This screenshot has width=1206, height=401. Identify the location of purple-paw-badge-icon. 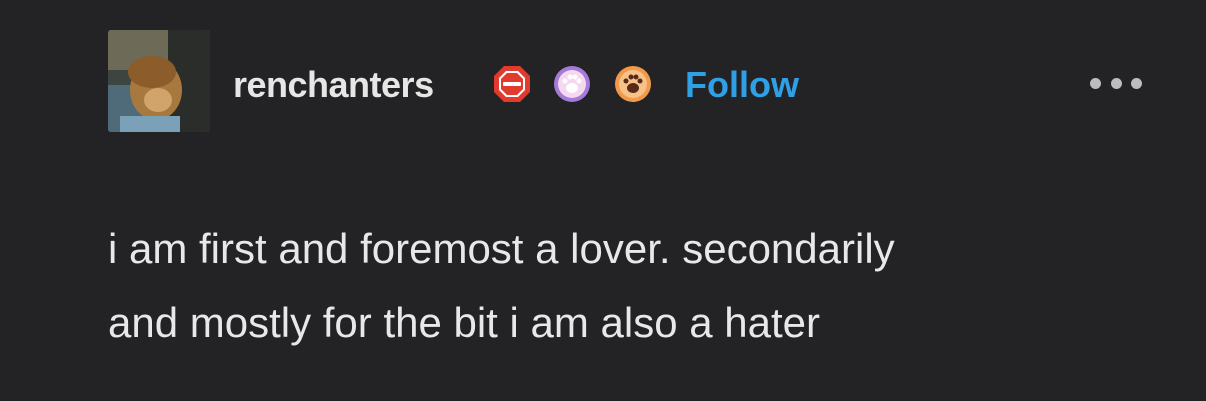
(572, 84).